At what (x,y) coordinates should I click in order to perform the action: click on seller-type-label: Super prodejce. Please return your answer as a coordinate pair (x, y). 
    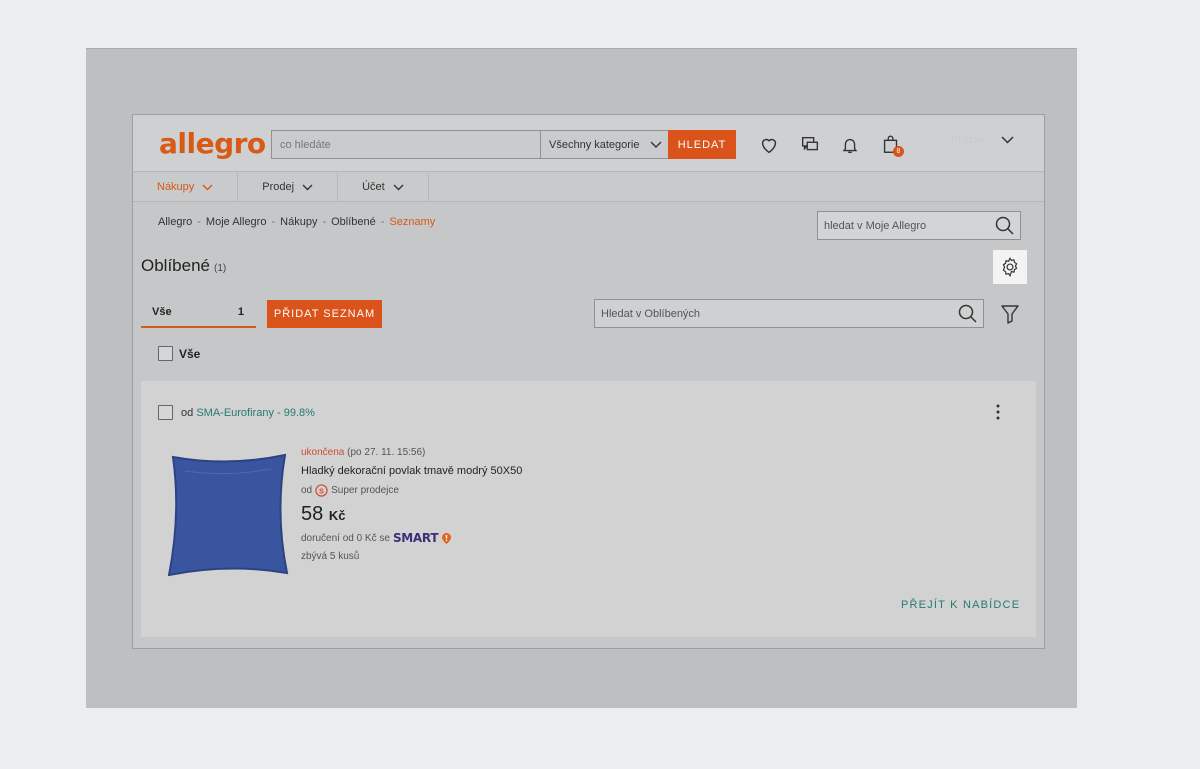
    Looking at the image, I should click on (365, 490).